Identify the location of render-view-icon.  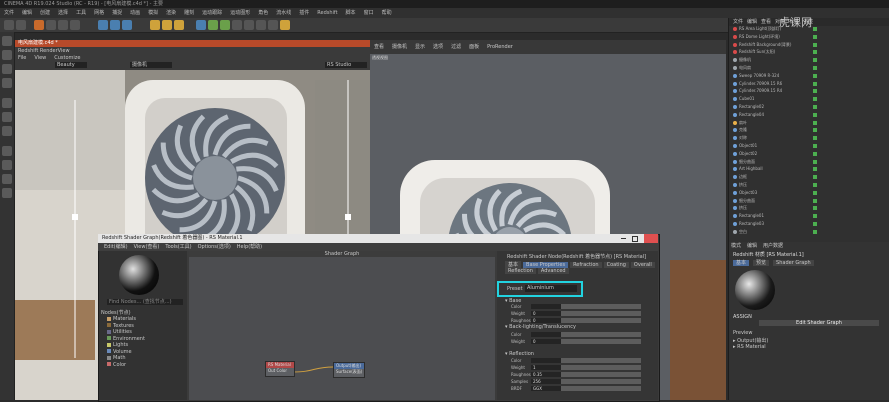
(155, 25).